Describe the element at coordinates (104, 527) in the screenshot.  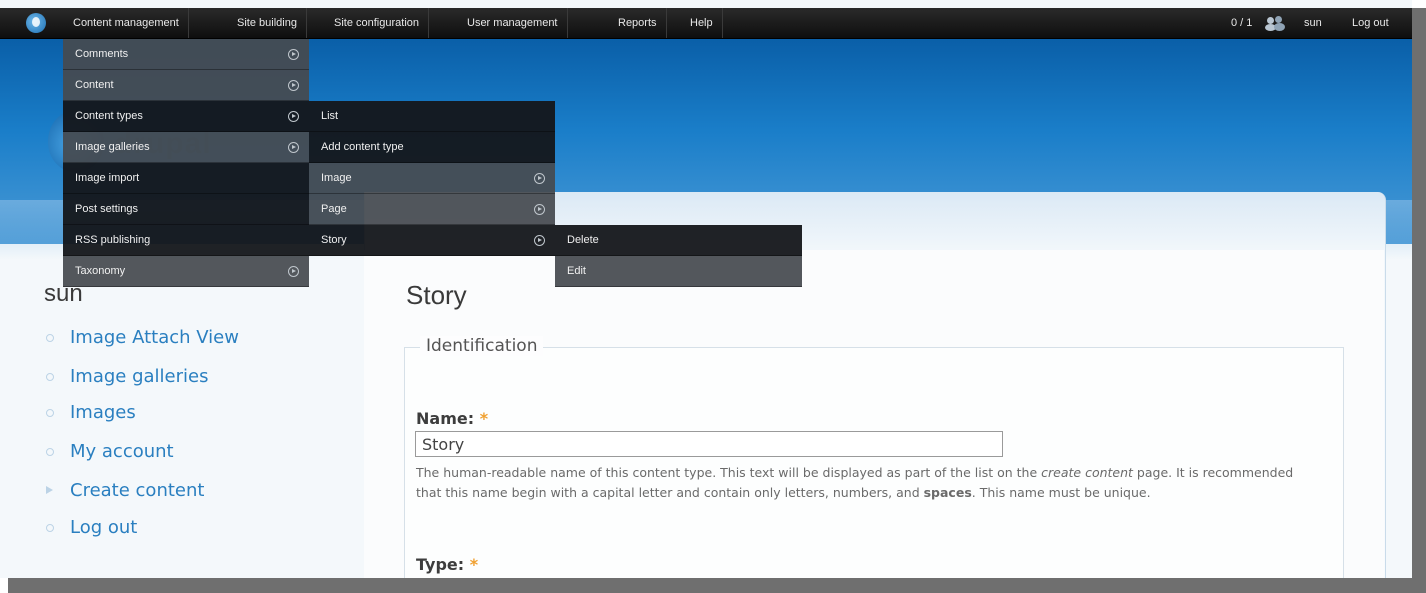
I see `sidebar-item-label: Log out` at that location.